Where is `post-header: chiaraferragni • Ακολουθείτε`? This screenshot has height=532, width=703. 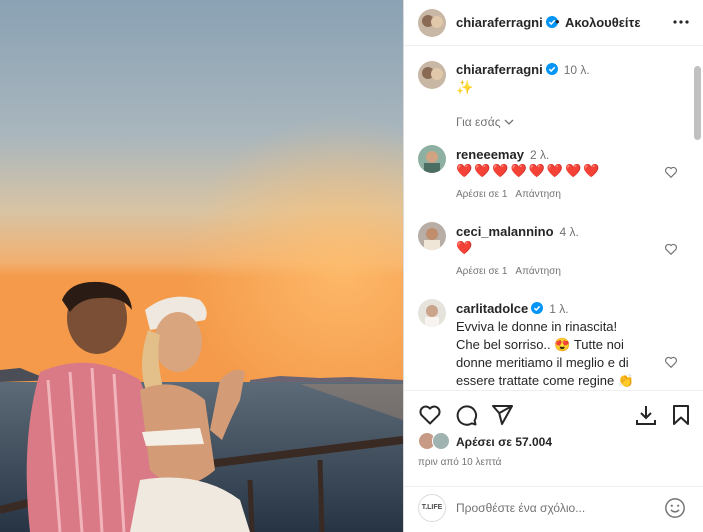
post-header: chiaraferragni • Ακολουθείτε is located at coordinates (553, 23).